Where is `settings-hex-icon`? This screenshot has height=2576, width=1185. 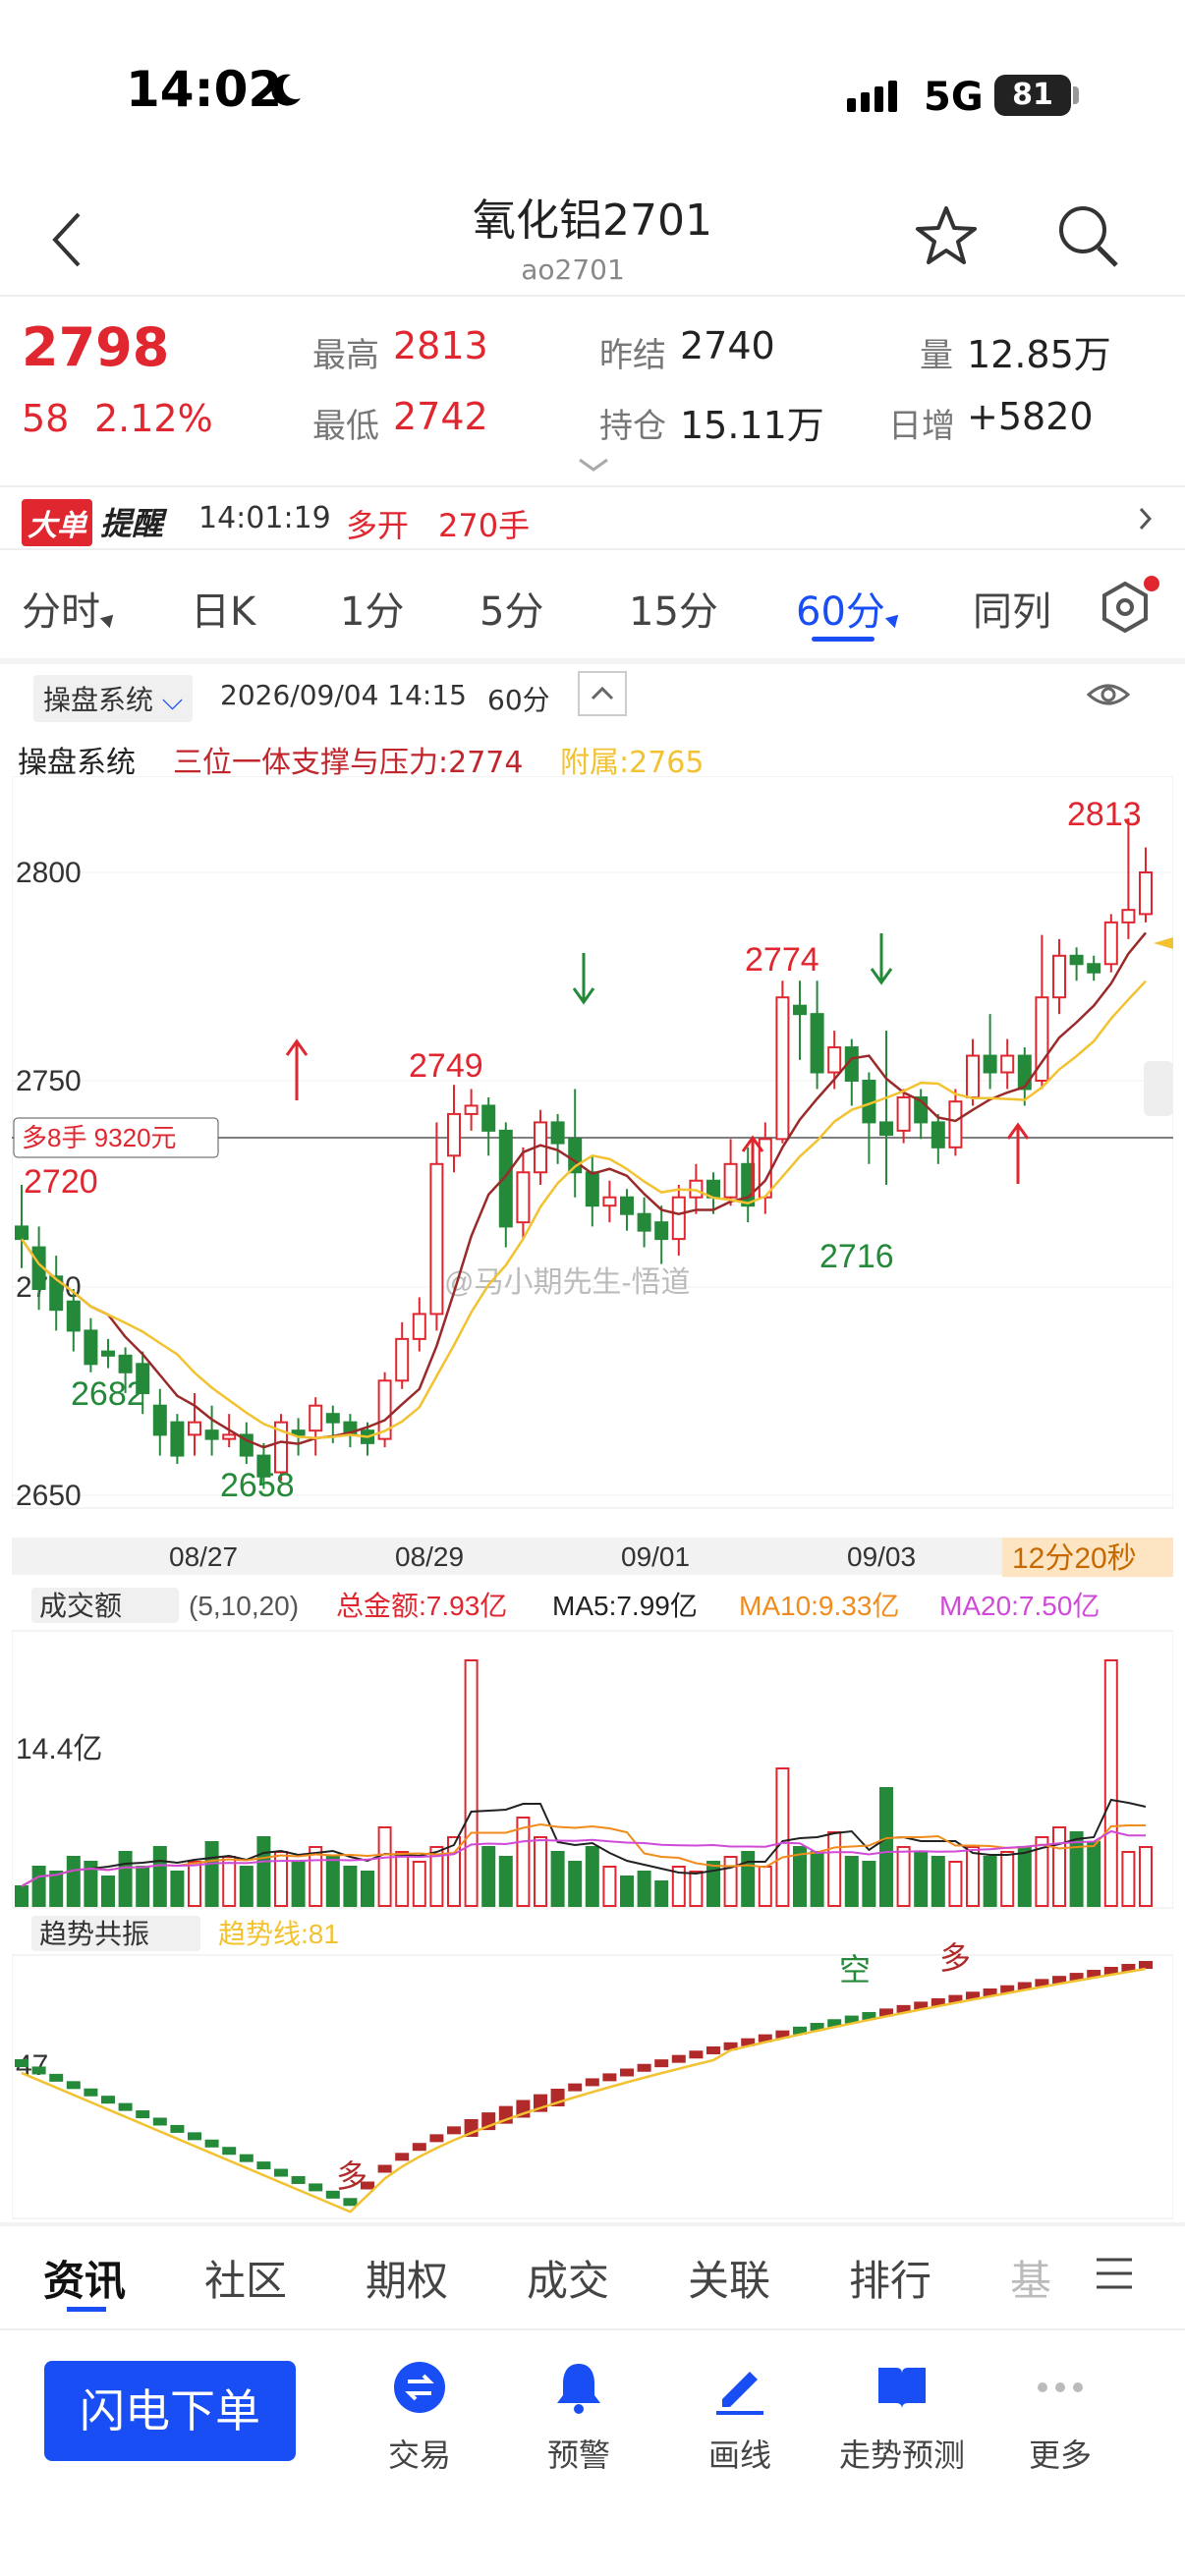 settings-hex-icon is located at coordinates (1125, 608).